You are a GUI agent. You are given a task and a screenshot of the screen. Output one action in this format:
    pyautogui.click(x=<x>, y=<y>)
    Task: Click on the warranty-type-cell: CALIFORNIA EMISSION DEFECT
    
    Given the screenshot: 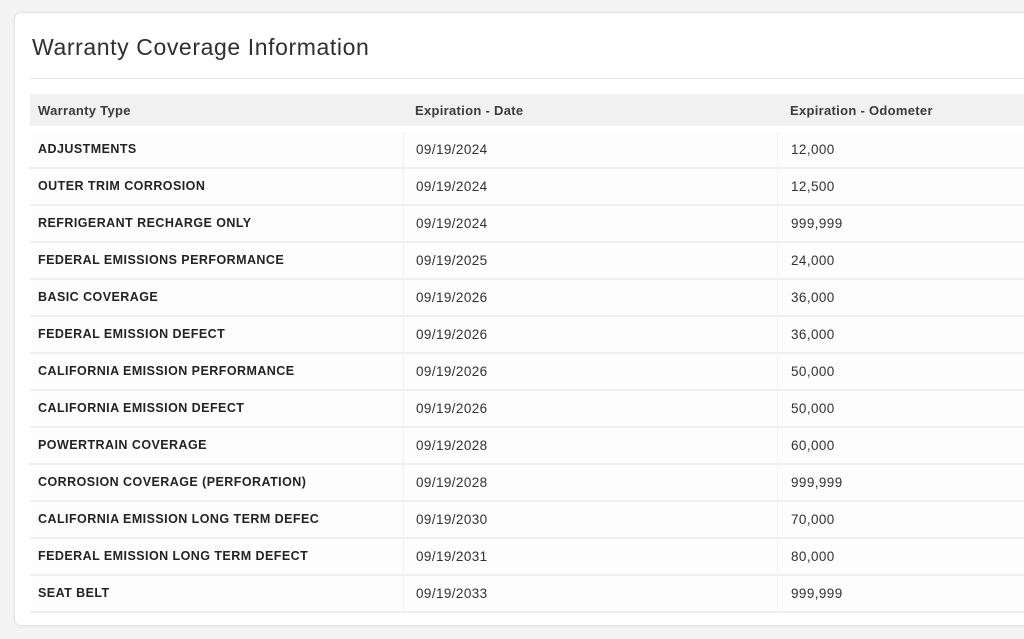 What is the action you would take?
    pyautogui.click(x=141, y=408)
    